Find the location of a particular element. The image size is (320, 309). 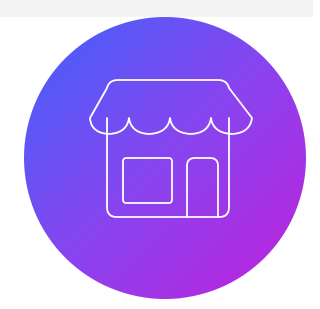

top-background-strip is located at coordinates (156, 8).